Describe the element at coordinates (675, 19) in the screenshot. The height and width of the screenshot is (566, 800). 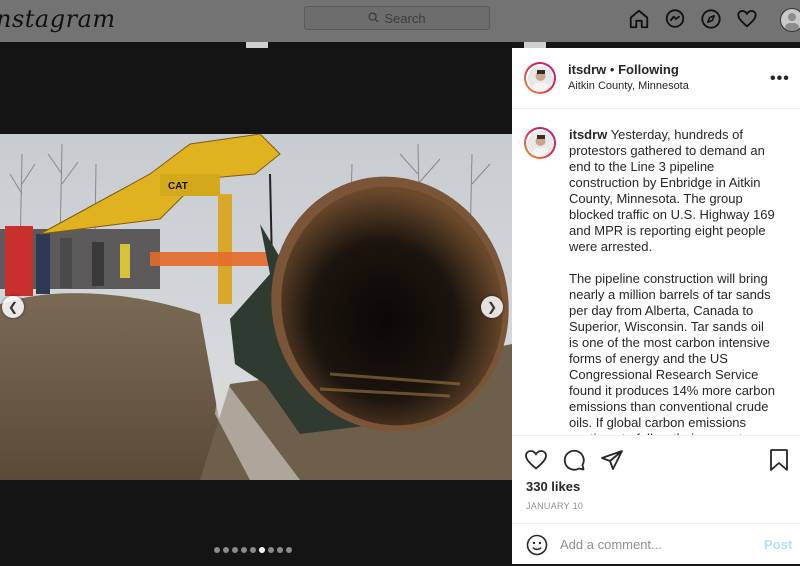
I see `messenger-icon` at that location.